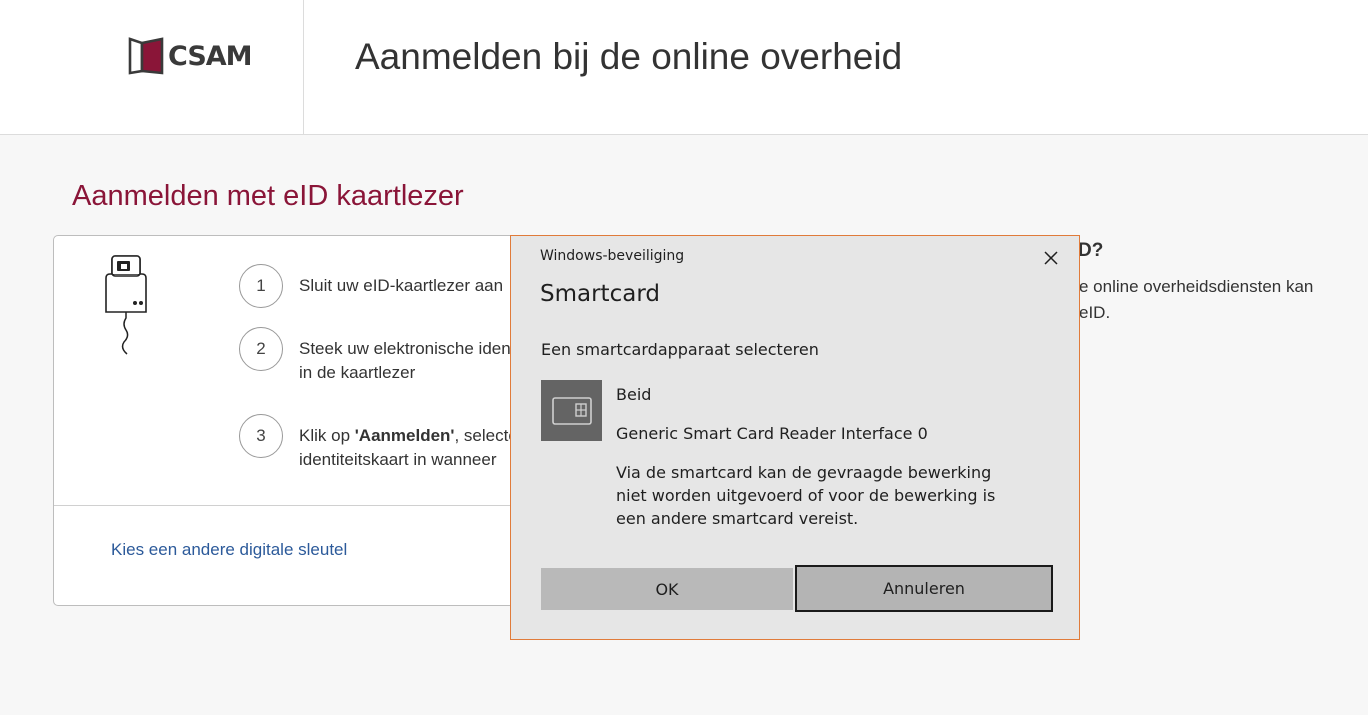 The height and width of the screenshot is (715, 1368). I want to click on step-2-line2: in de kaartlezer, so click(357, 372).